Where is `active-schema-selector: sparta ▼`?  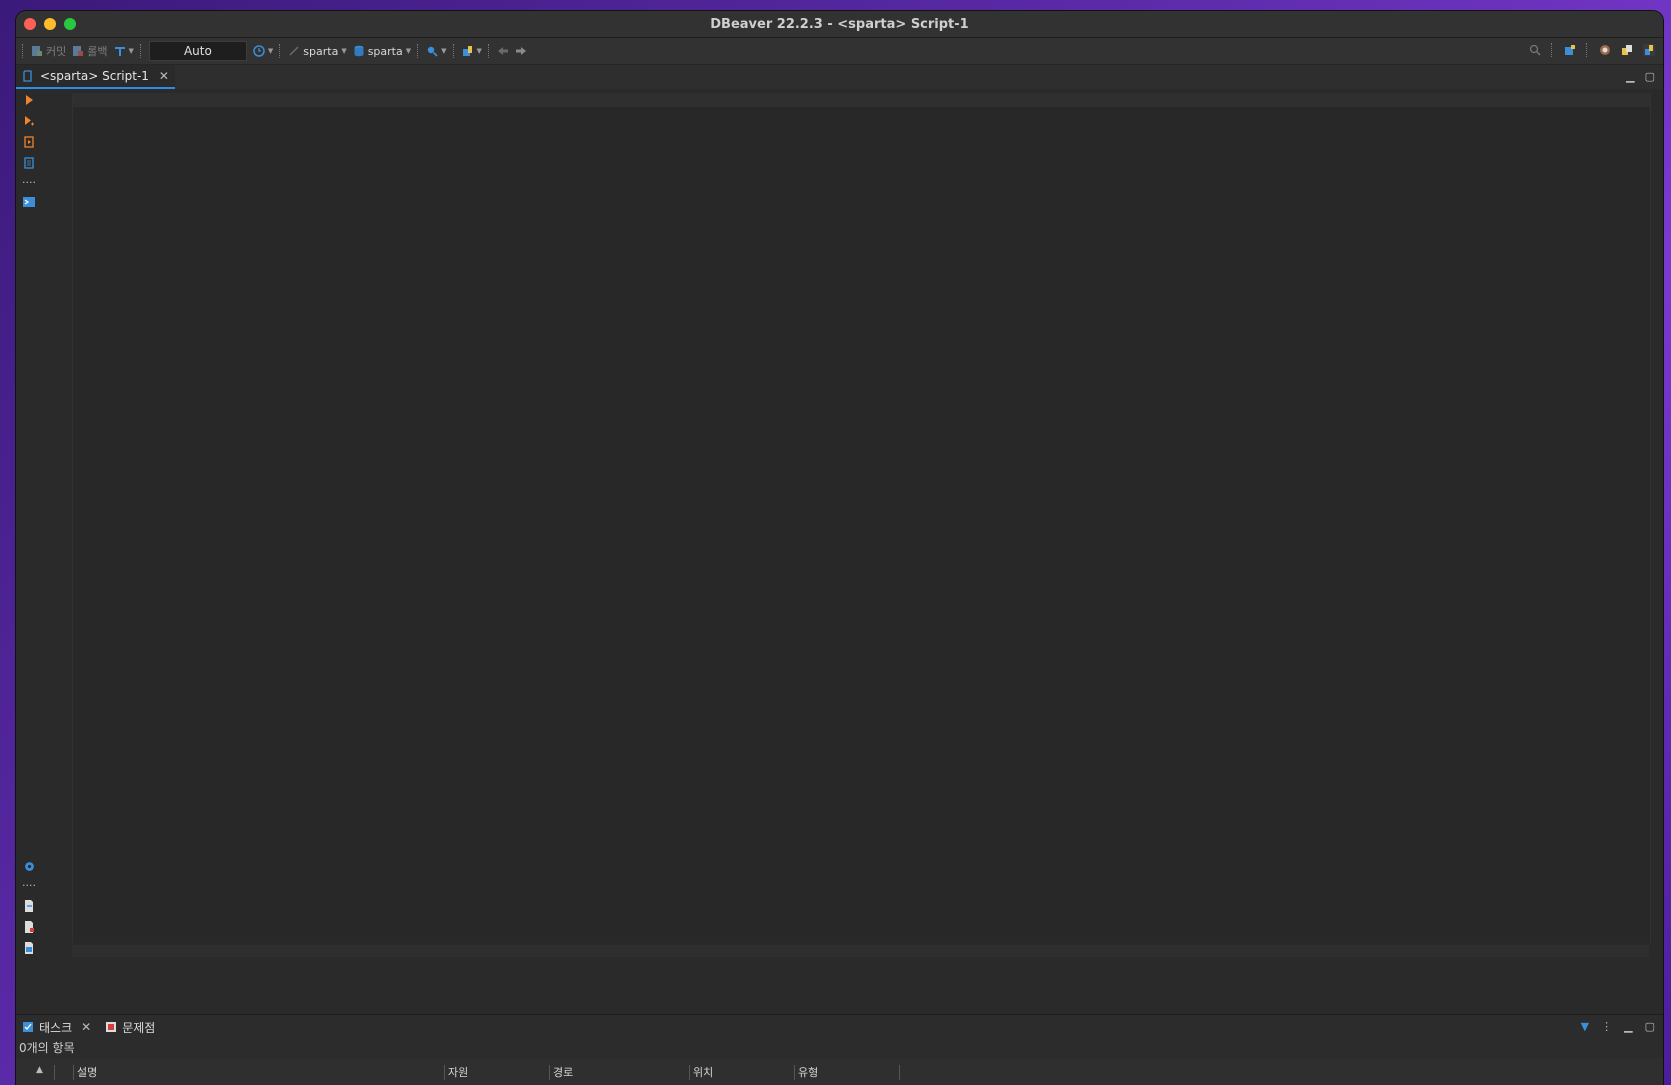
active-schema-selector: sparta ▼ is located at coordinates (382, 51).